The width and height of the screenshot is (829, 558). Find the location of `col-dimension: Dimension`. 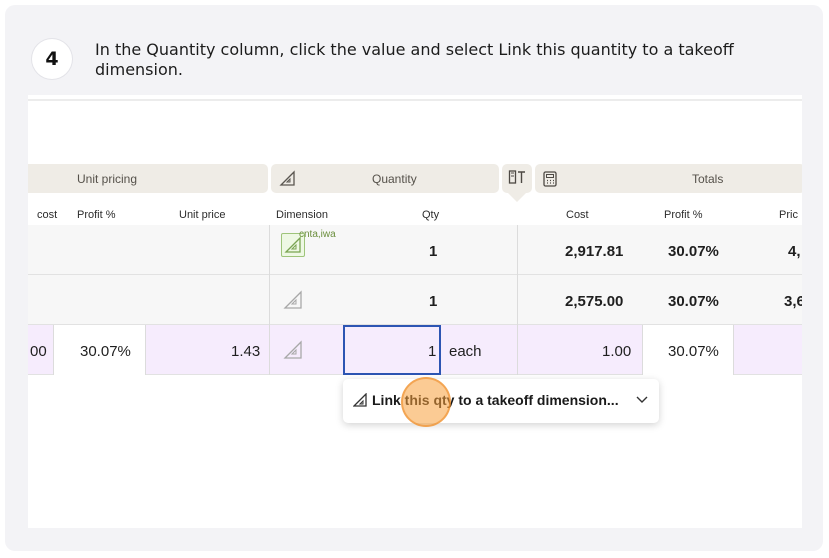

col-dimension: Dimension is located at coordinates (302, 215).